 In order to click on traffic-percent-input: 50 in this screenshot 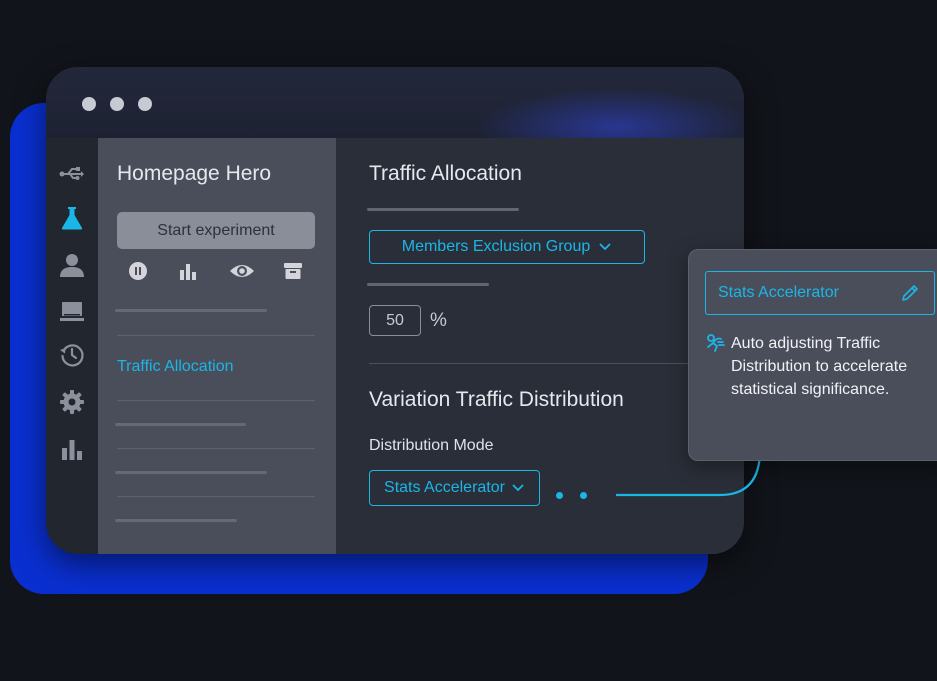, I will do `click(395, 320)`.